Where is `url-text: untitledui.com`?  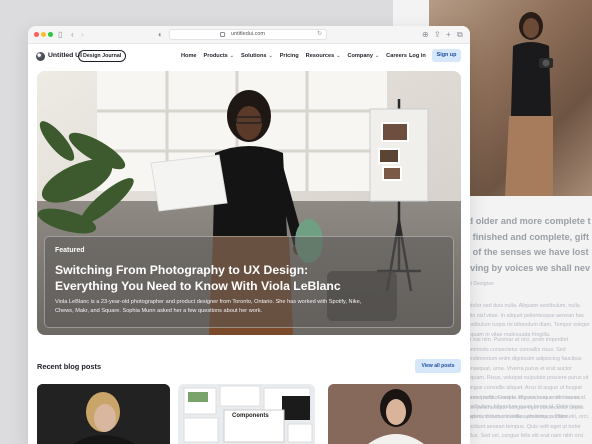 url-text: untitledui.com is located at coordinates (248, 34).